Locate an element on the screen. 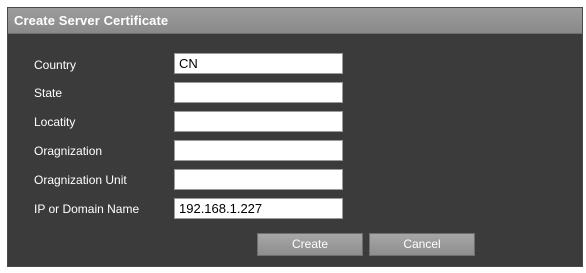 The image size is (586, 273). ip-domain-label: IP or Domain Name is located at coordinates (87, 209).